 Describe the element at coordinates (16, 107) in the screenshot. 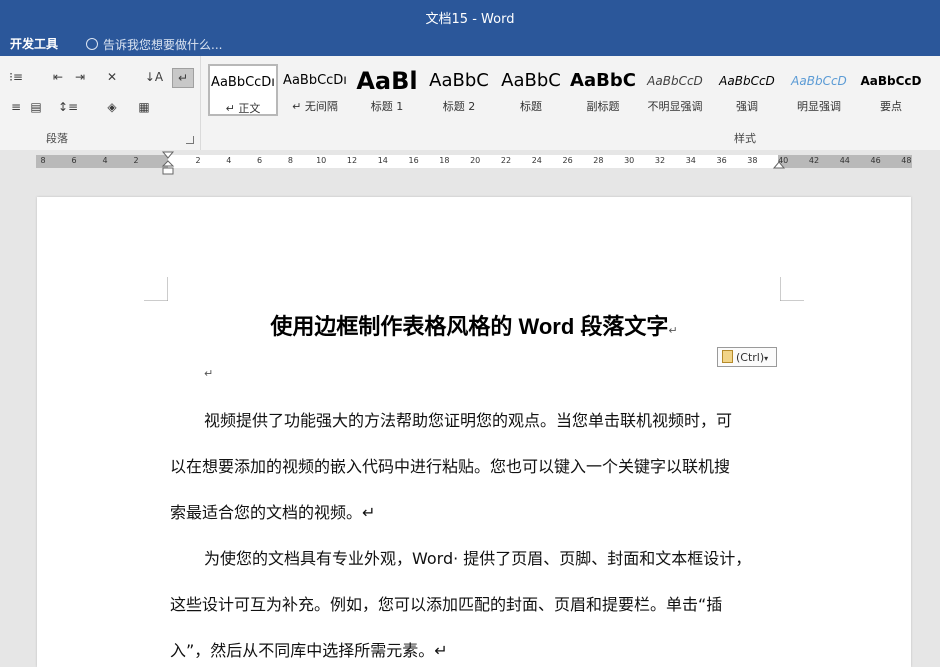

I see `distributed-align-icon: ≡` at that location.